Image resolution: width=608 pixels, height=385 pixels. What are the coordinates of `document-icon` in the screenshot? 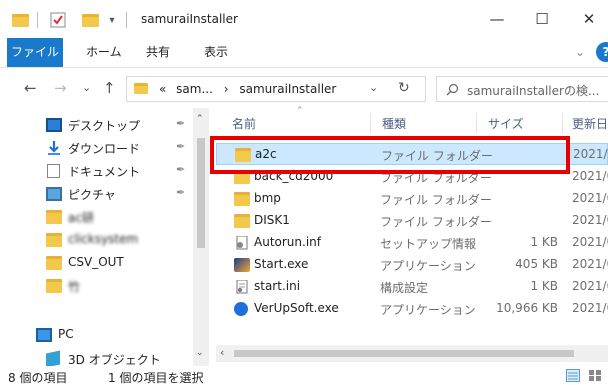 It's located at (53, 171).